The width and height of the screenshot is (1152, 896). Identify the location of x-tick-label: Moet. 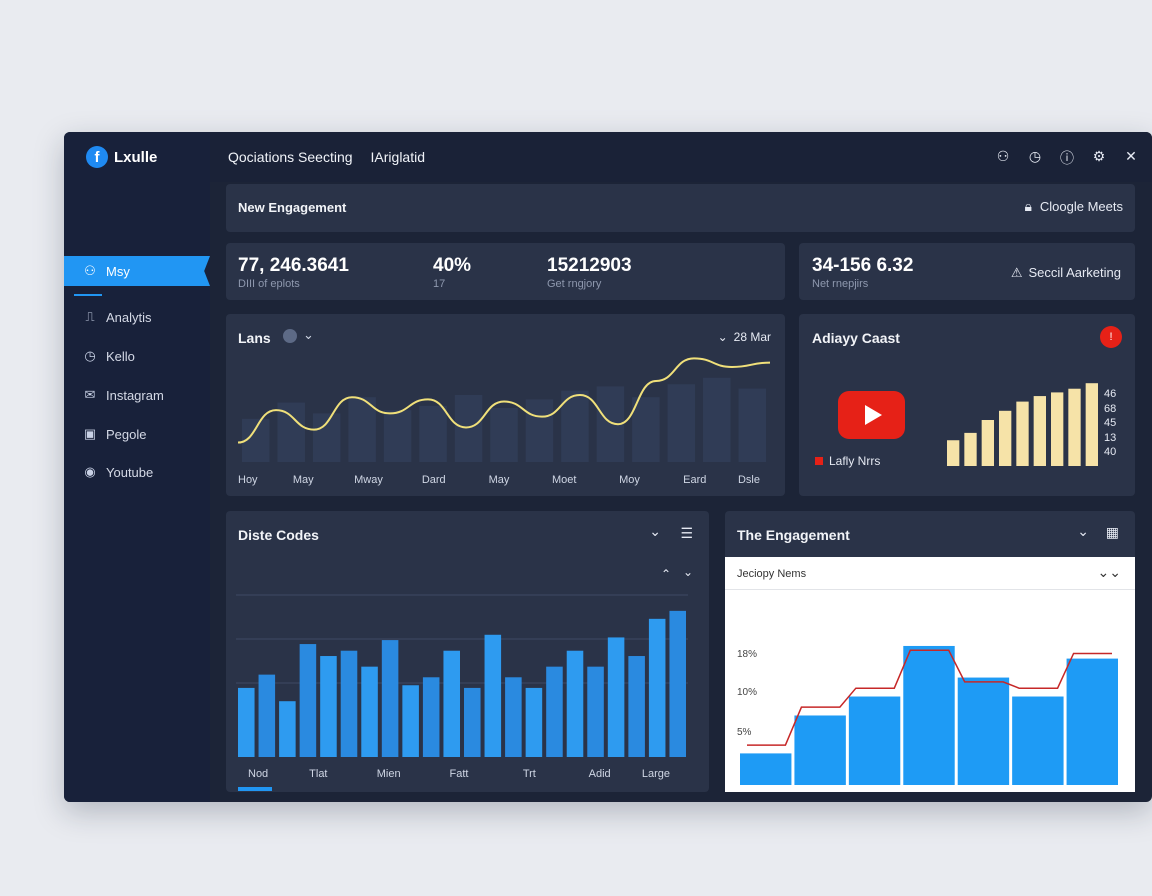
(564, 480).